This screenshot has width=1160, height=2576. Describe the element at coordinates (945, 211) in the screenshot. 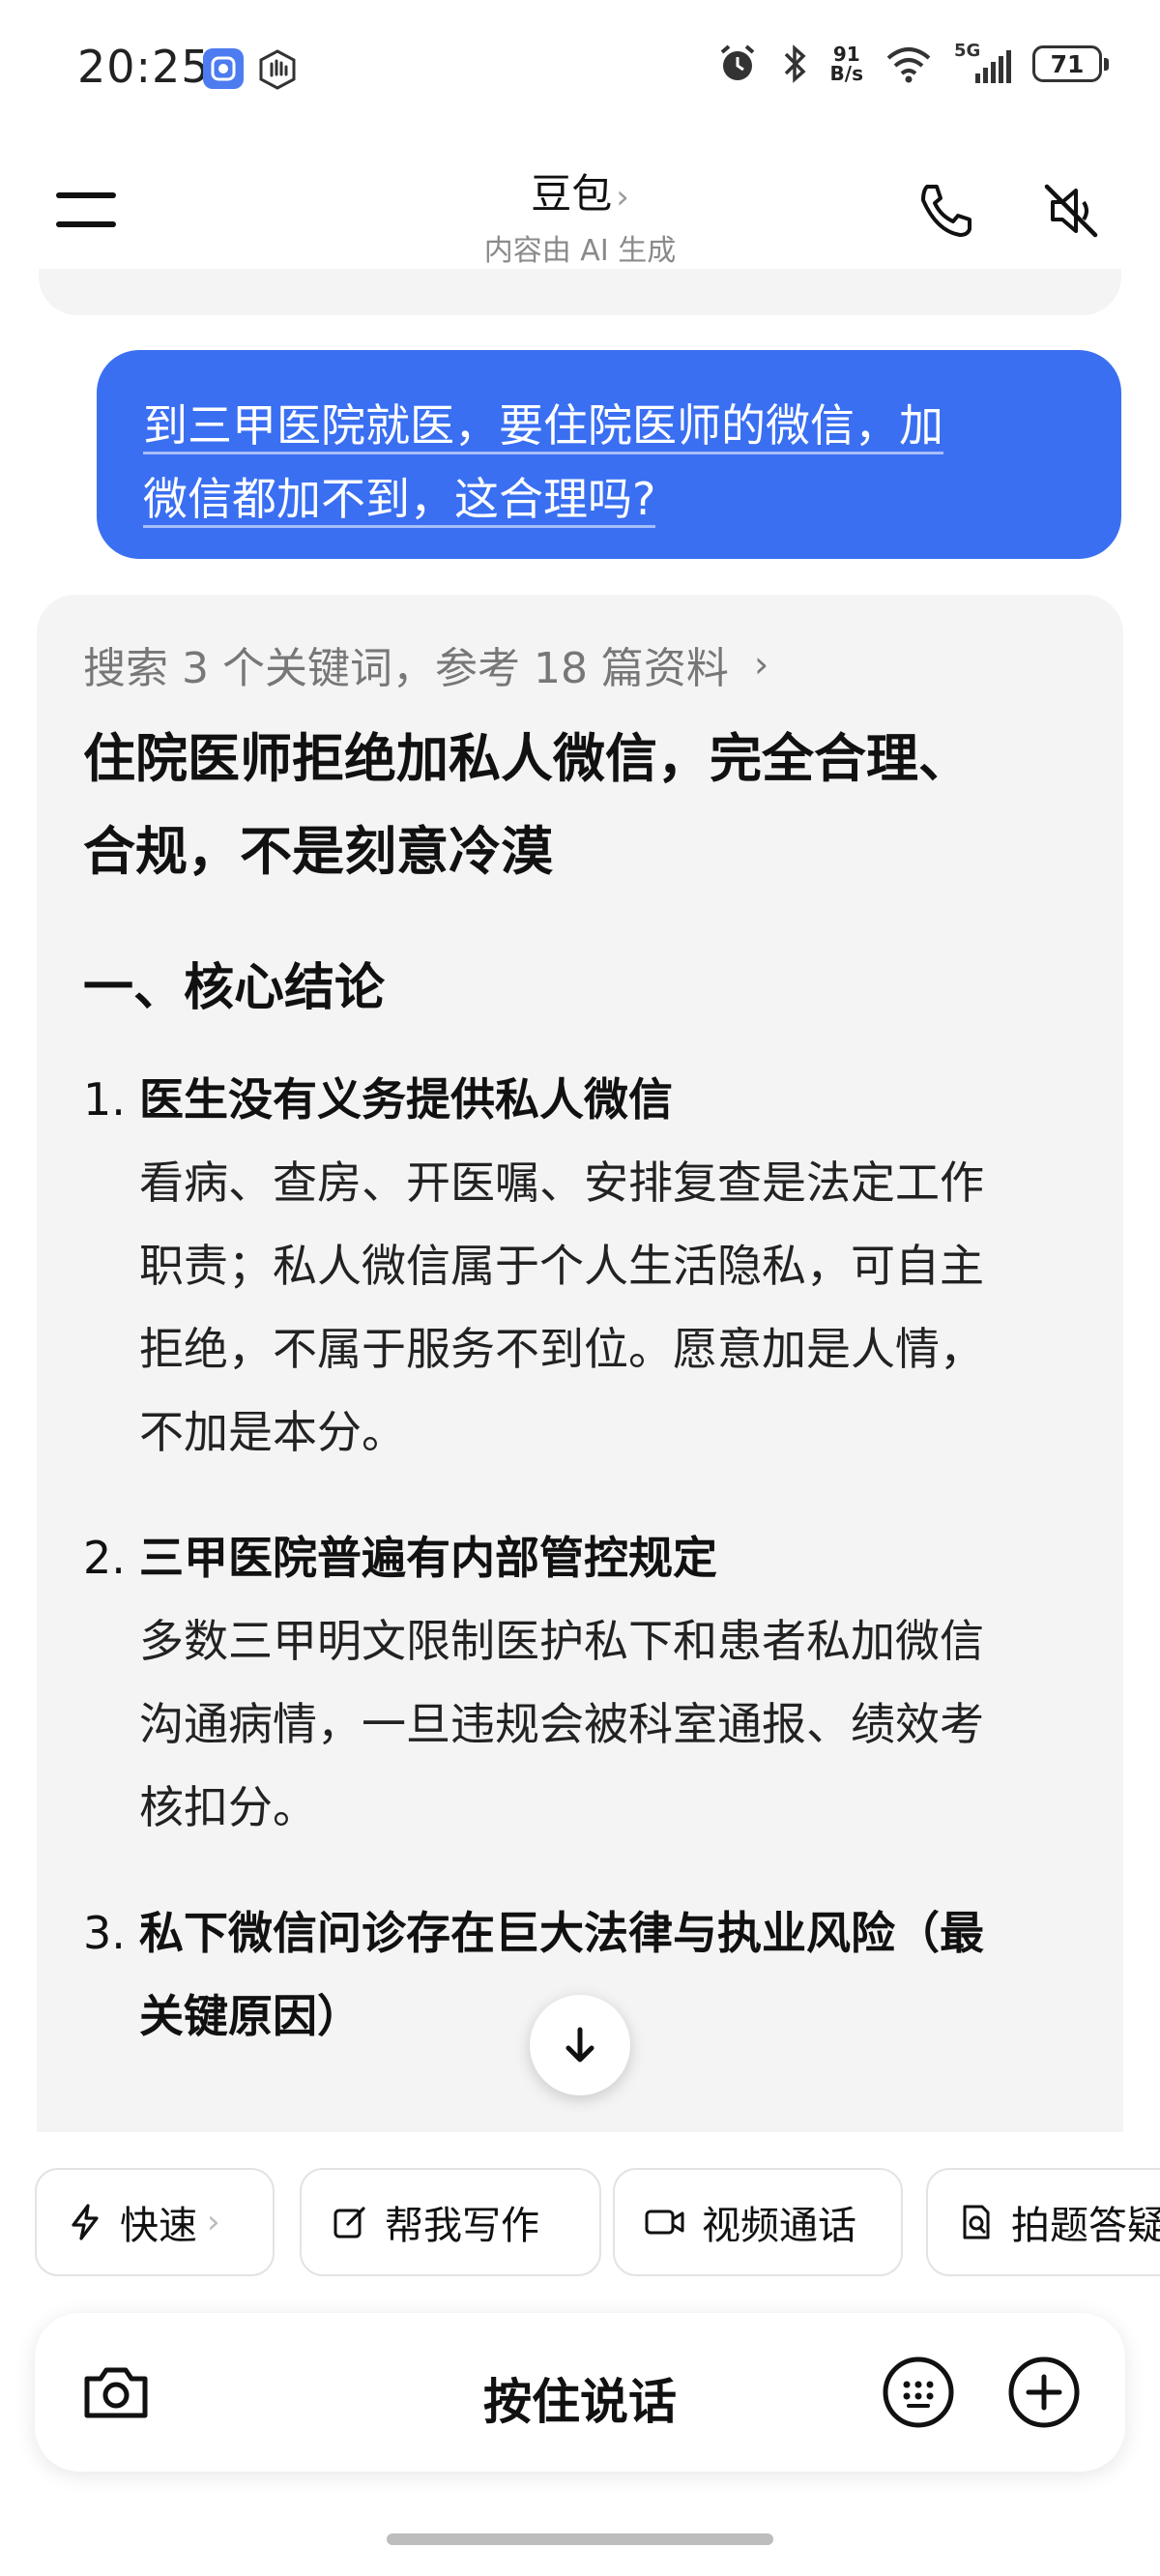

I see `phone-icon` at that location.